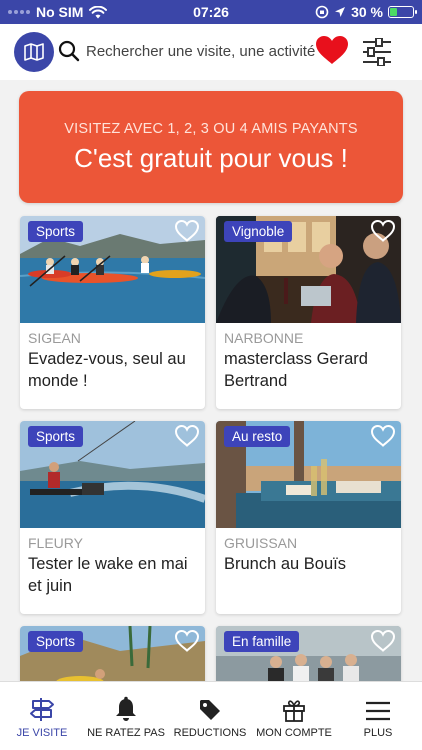  What do you see at coordinates (211, 12) in the screenshot?
I see `status-bar: No SIM 07:26 30 %` at bounding box center [211, 12].